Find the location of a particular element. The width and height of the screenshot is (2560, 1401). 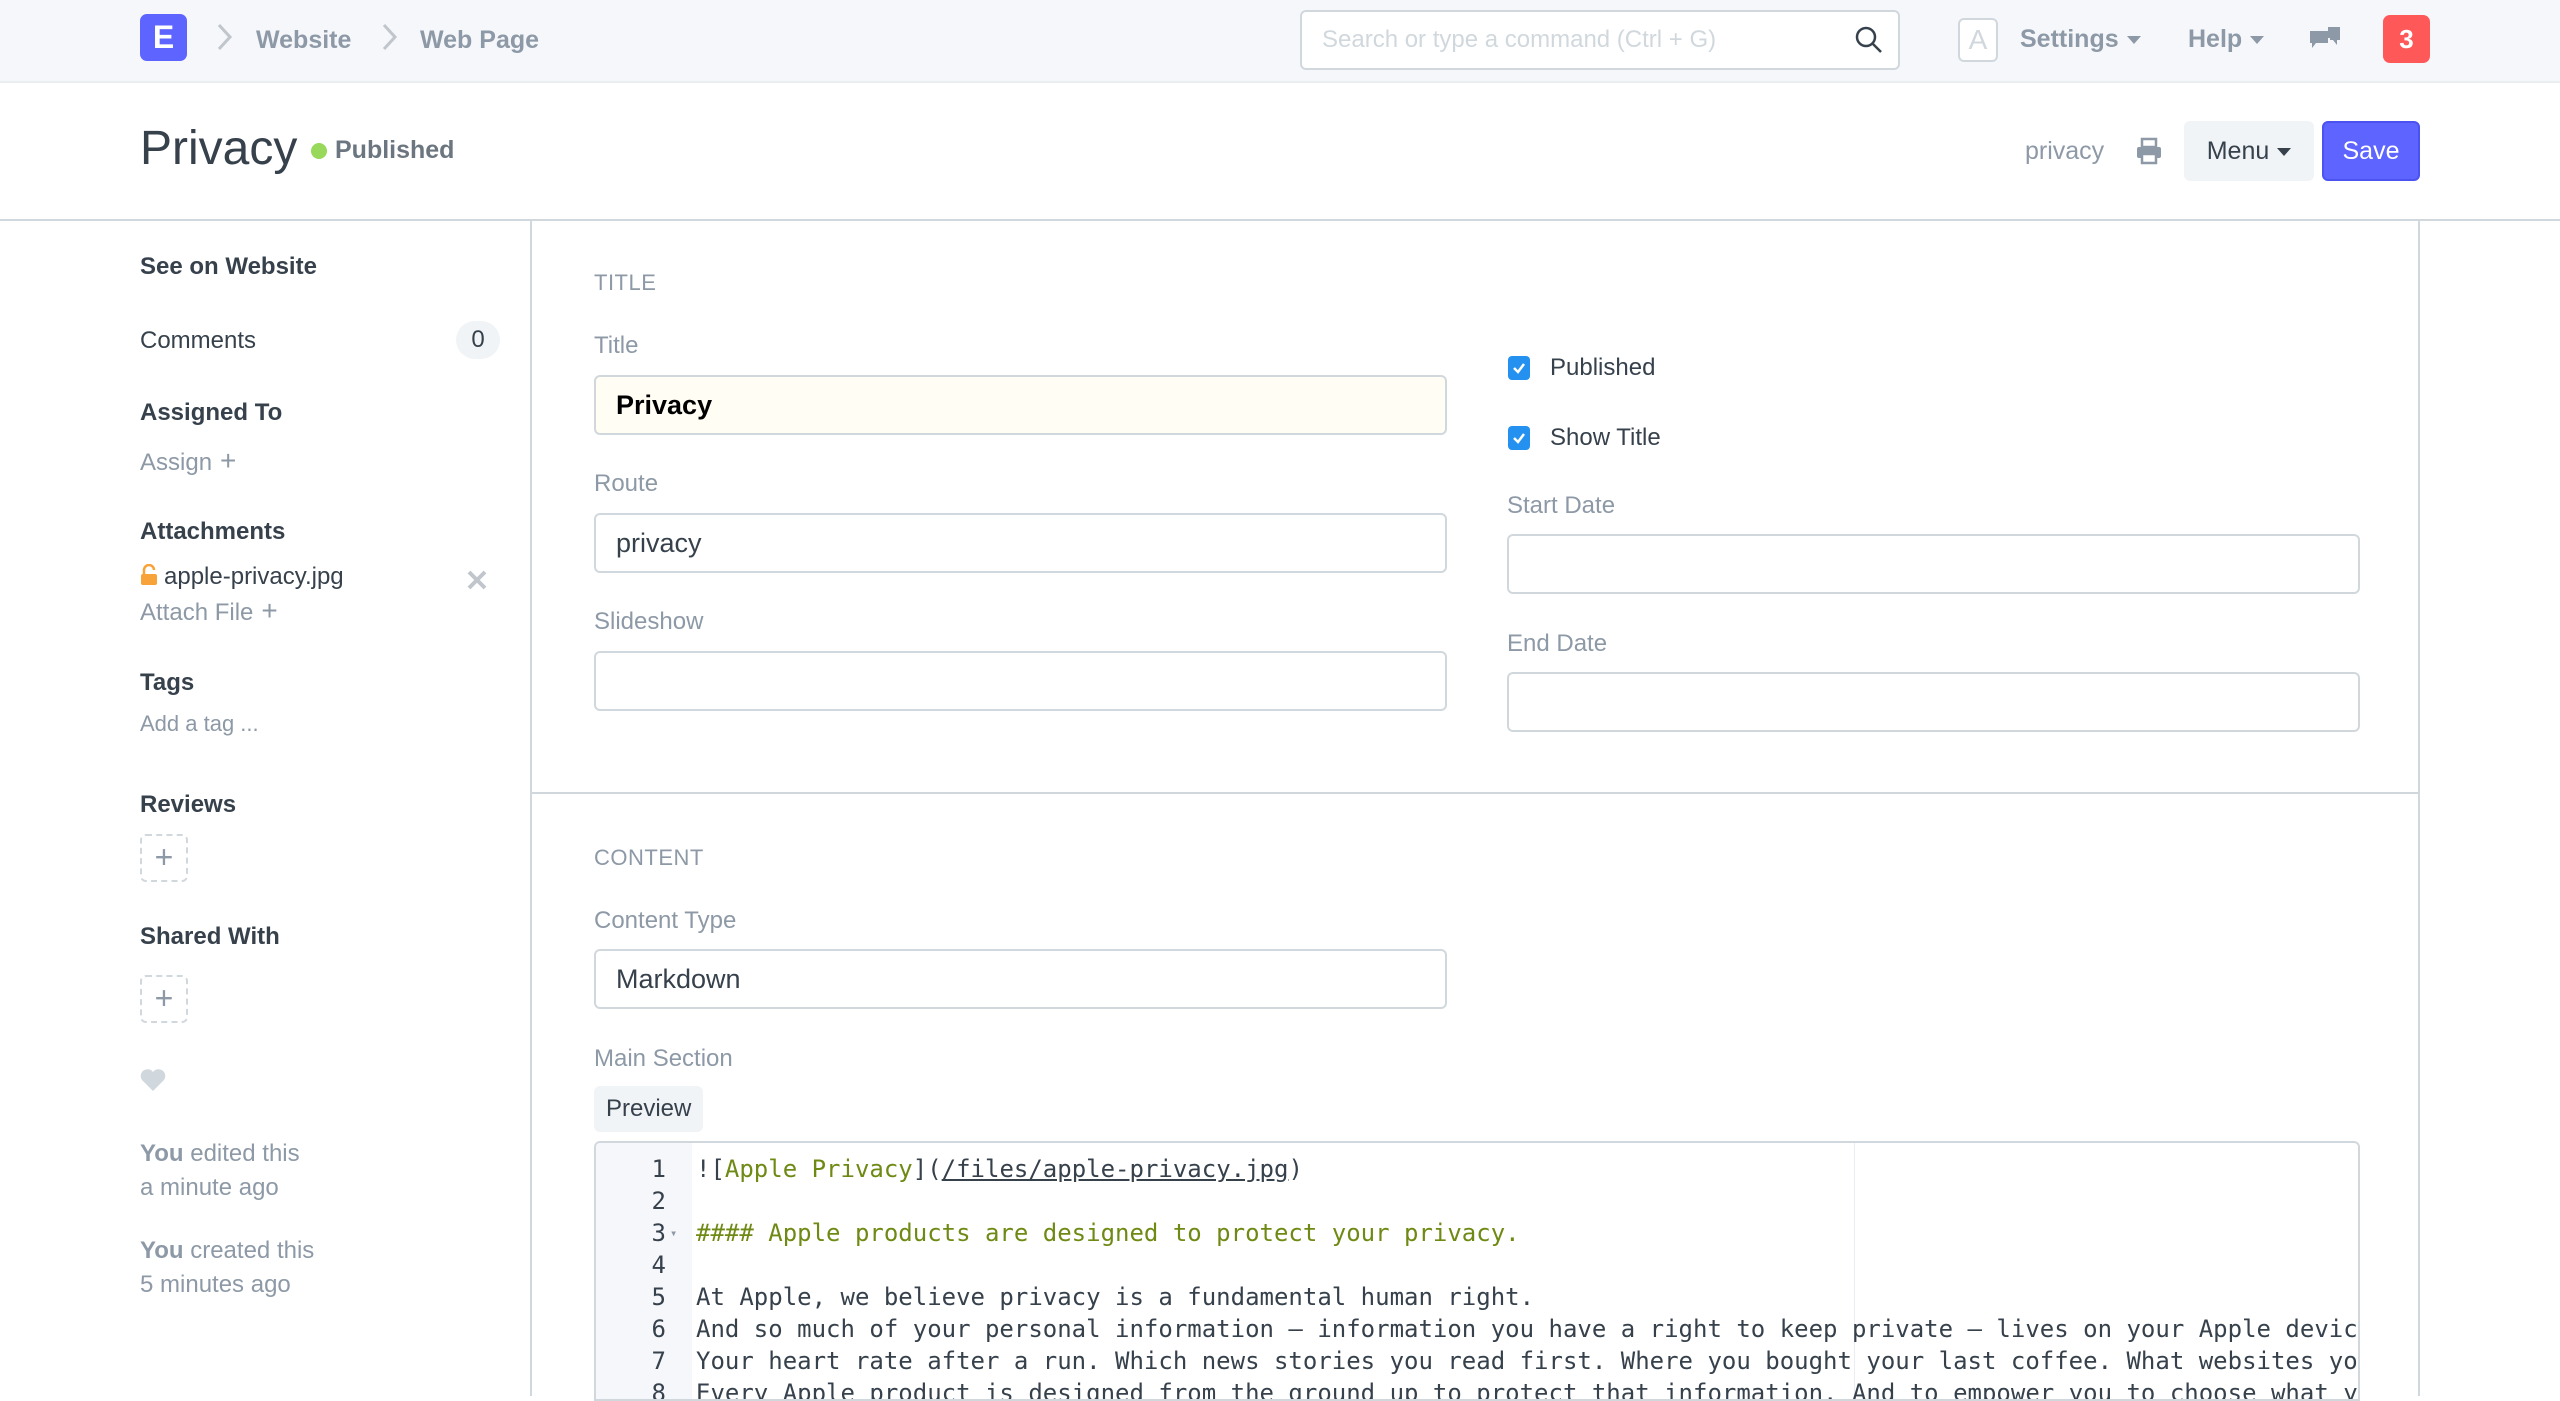

code-token-plain: ]( is located at coordinates (927, 1169).